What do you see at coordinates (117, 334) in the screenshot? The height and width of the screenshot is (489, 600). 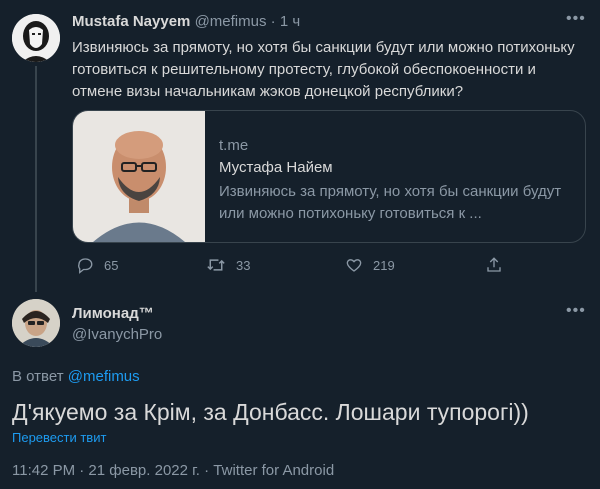 I see `reply-author-handle: @IvanychPro` at bounding box center [117, 334].